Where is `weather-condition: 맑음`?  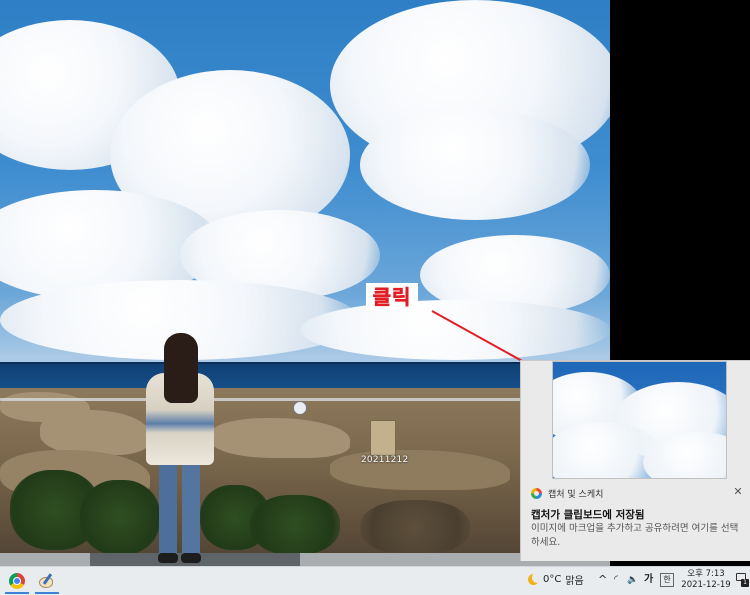
weather-condition: 맑음 is located at coordinates (574, 581).